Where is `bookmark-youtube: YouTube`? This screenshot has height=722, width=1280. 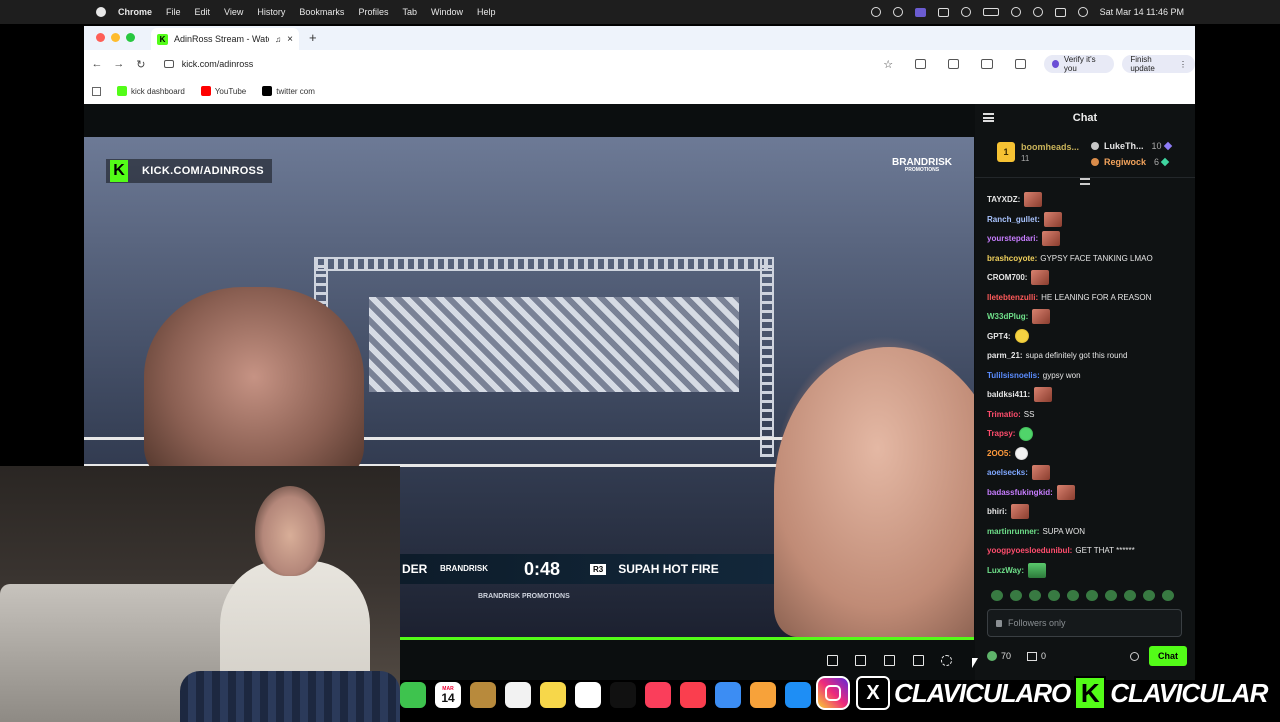
bookmark-youtube: YouTube is located at coordinates (223, 91).